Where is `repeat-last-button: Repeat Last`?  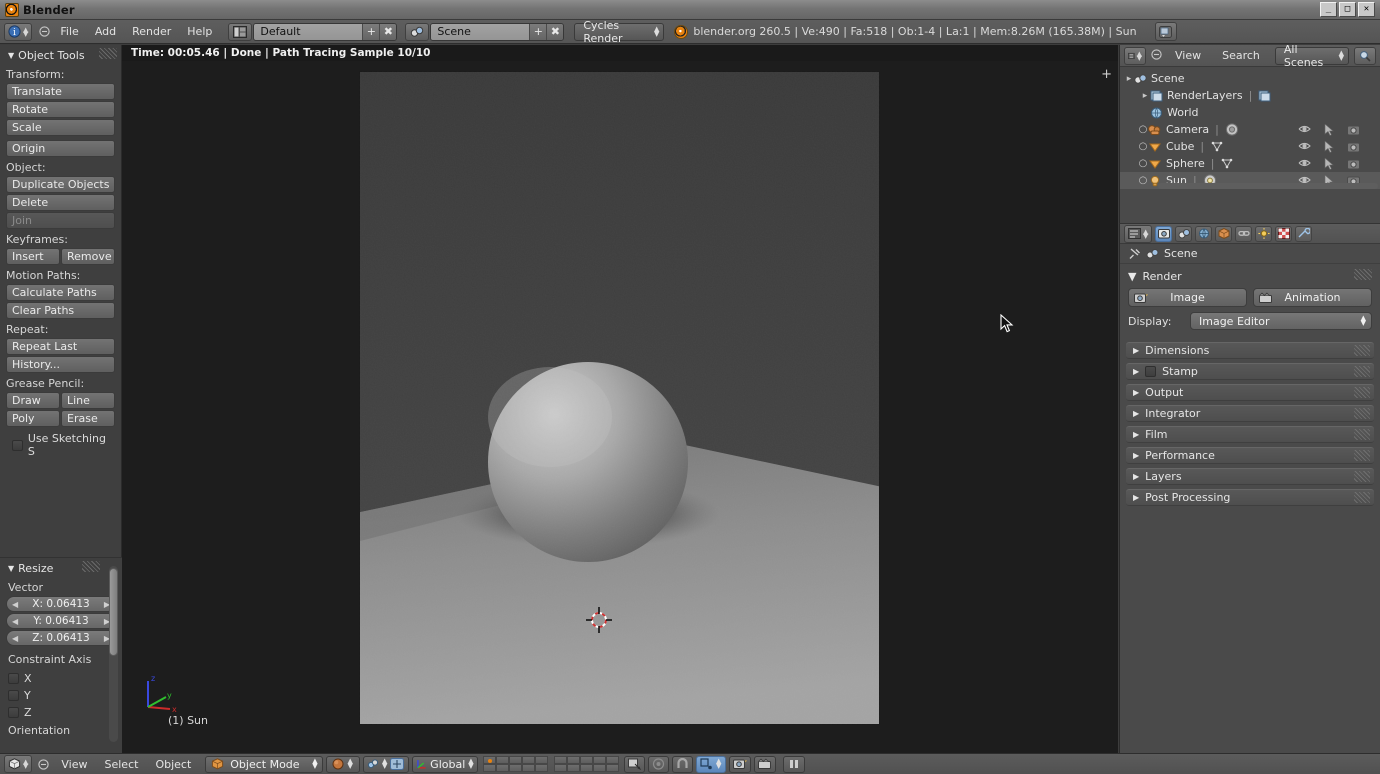
repeat-last-button: Repeat Last is located at coordinates (60, 346).